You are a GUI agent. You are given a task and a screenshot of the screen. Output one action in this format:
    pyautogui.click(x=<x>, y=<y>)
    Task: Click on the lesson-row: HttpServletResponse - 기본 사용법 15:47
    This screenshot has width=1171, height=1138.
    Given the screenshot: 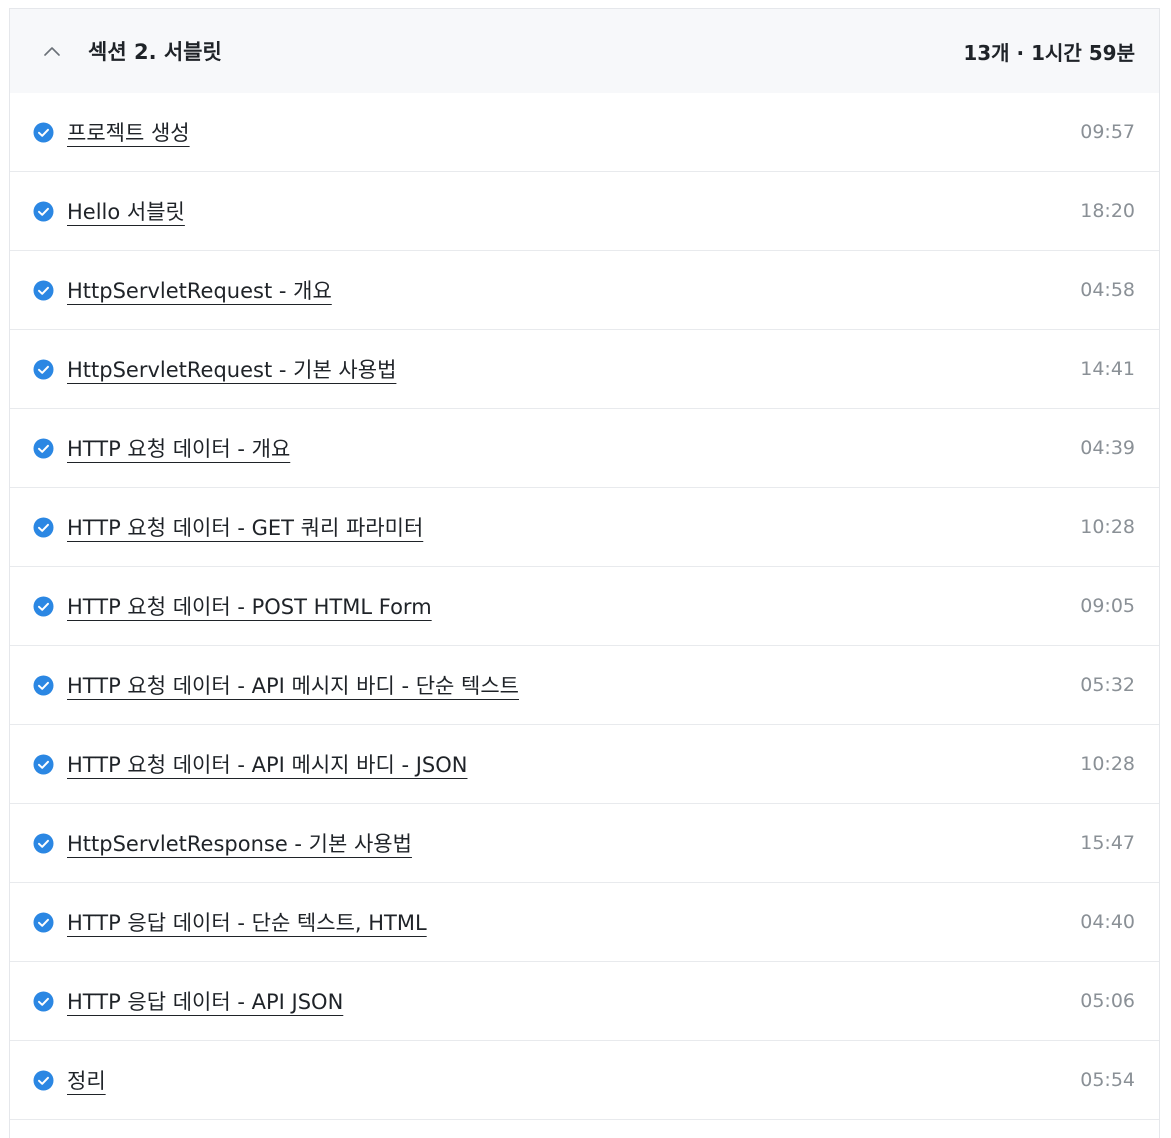 What is the action you would take?
    pyautogui.click(x=584, y=843)
    